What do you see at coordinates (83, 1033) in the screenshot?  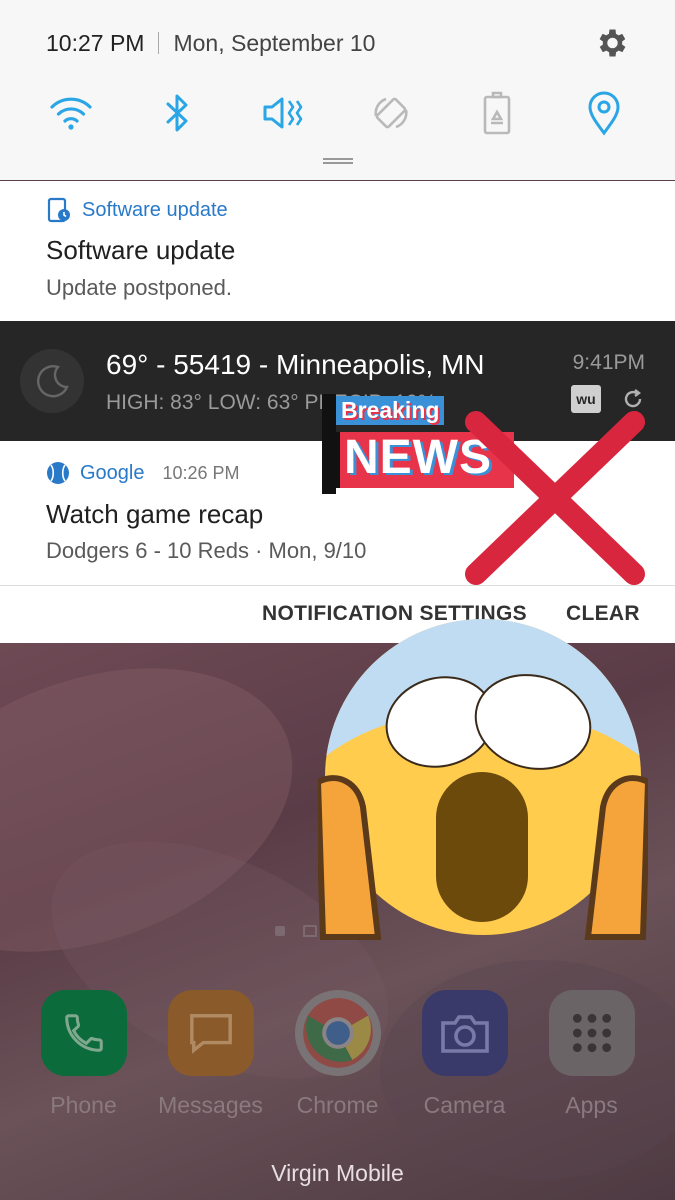 I see `phone-icon` at bounding box center [83, 1033].